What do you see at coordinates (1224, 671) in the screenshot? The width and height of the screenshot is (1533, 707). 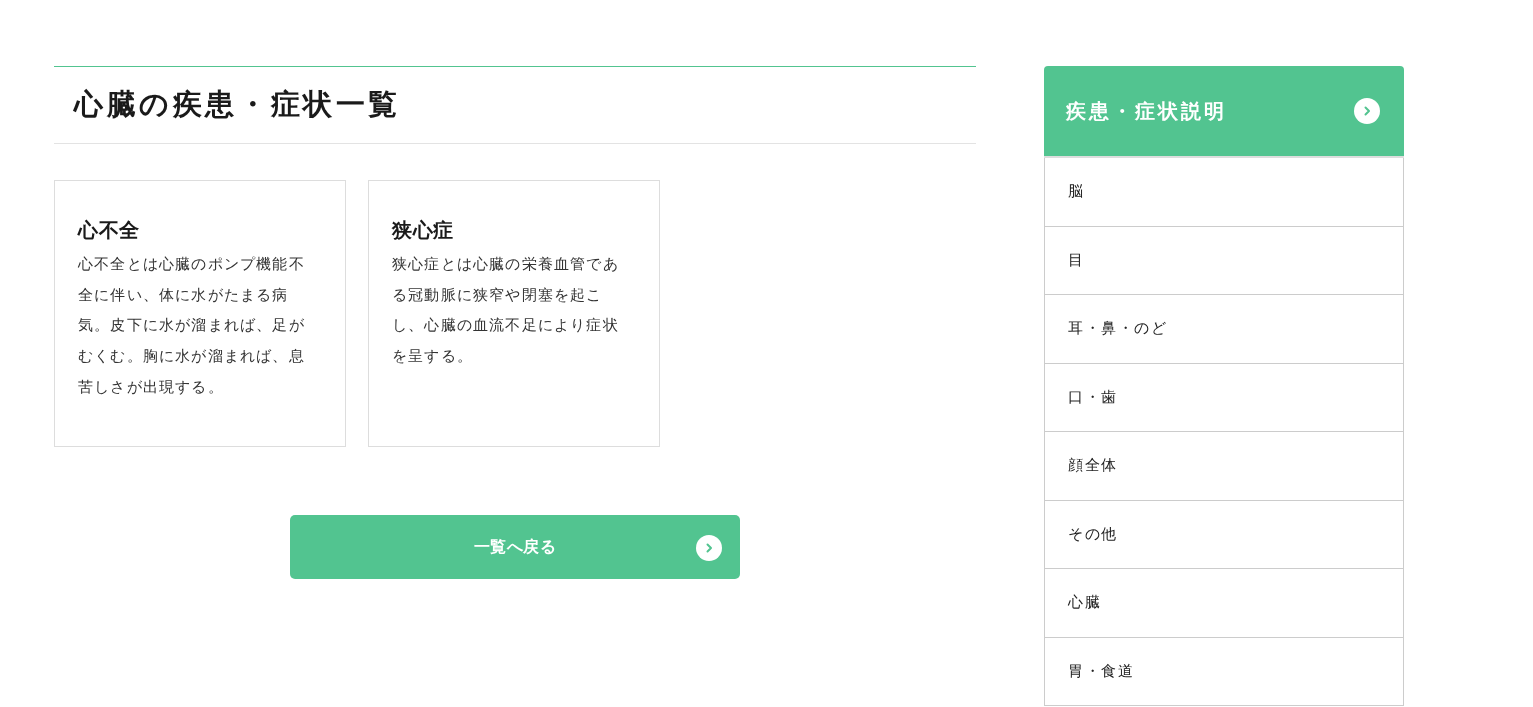 I see `sidebar-item: 胃・食道` at bounding box center [1224, 671].